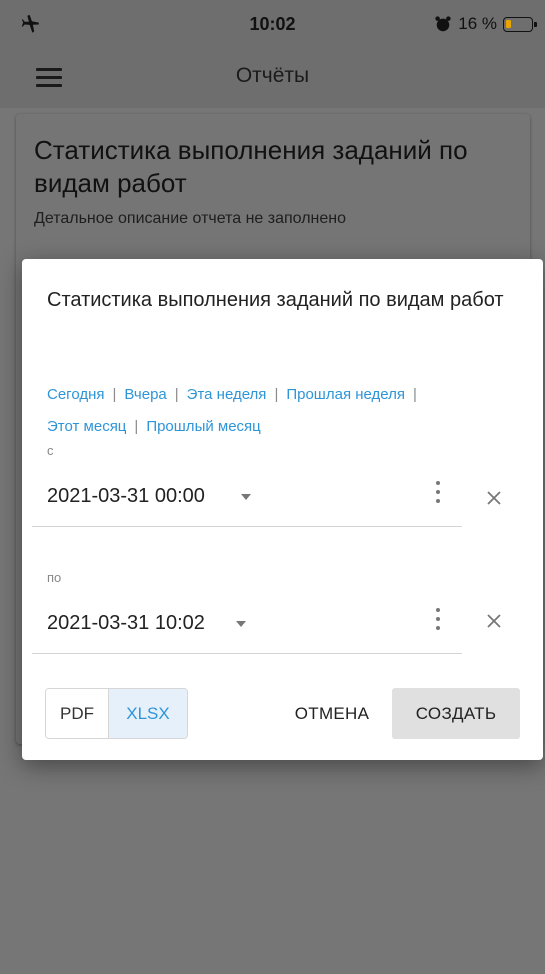 This screenshot has height=974, width=545. I want to click on alarm-icon, so click(443, 24).